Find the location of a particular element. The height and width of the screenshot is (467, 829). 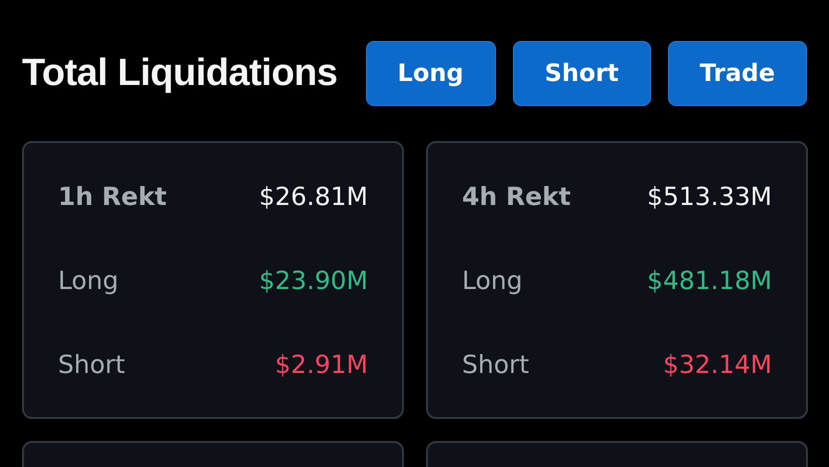

action-button: Long is located at coordinates (431, 73).